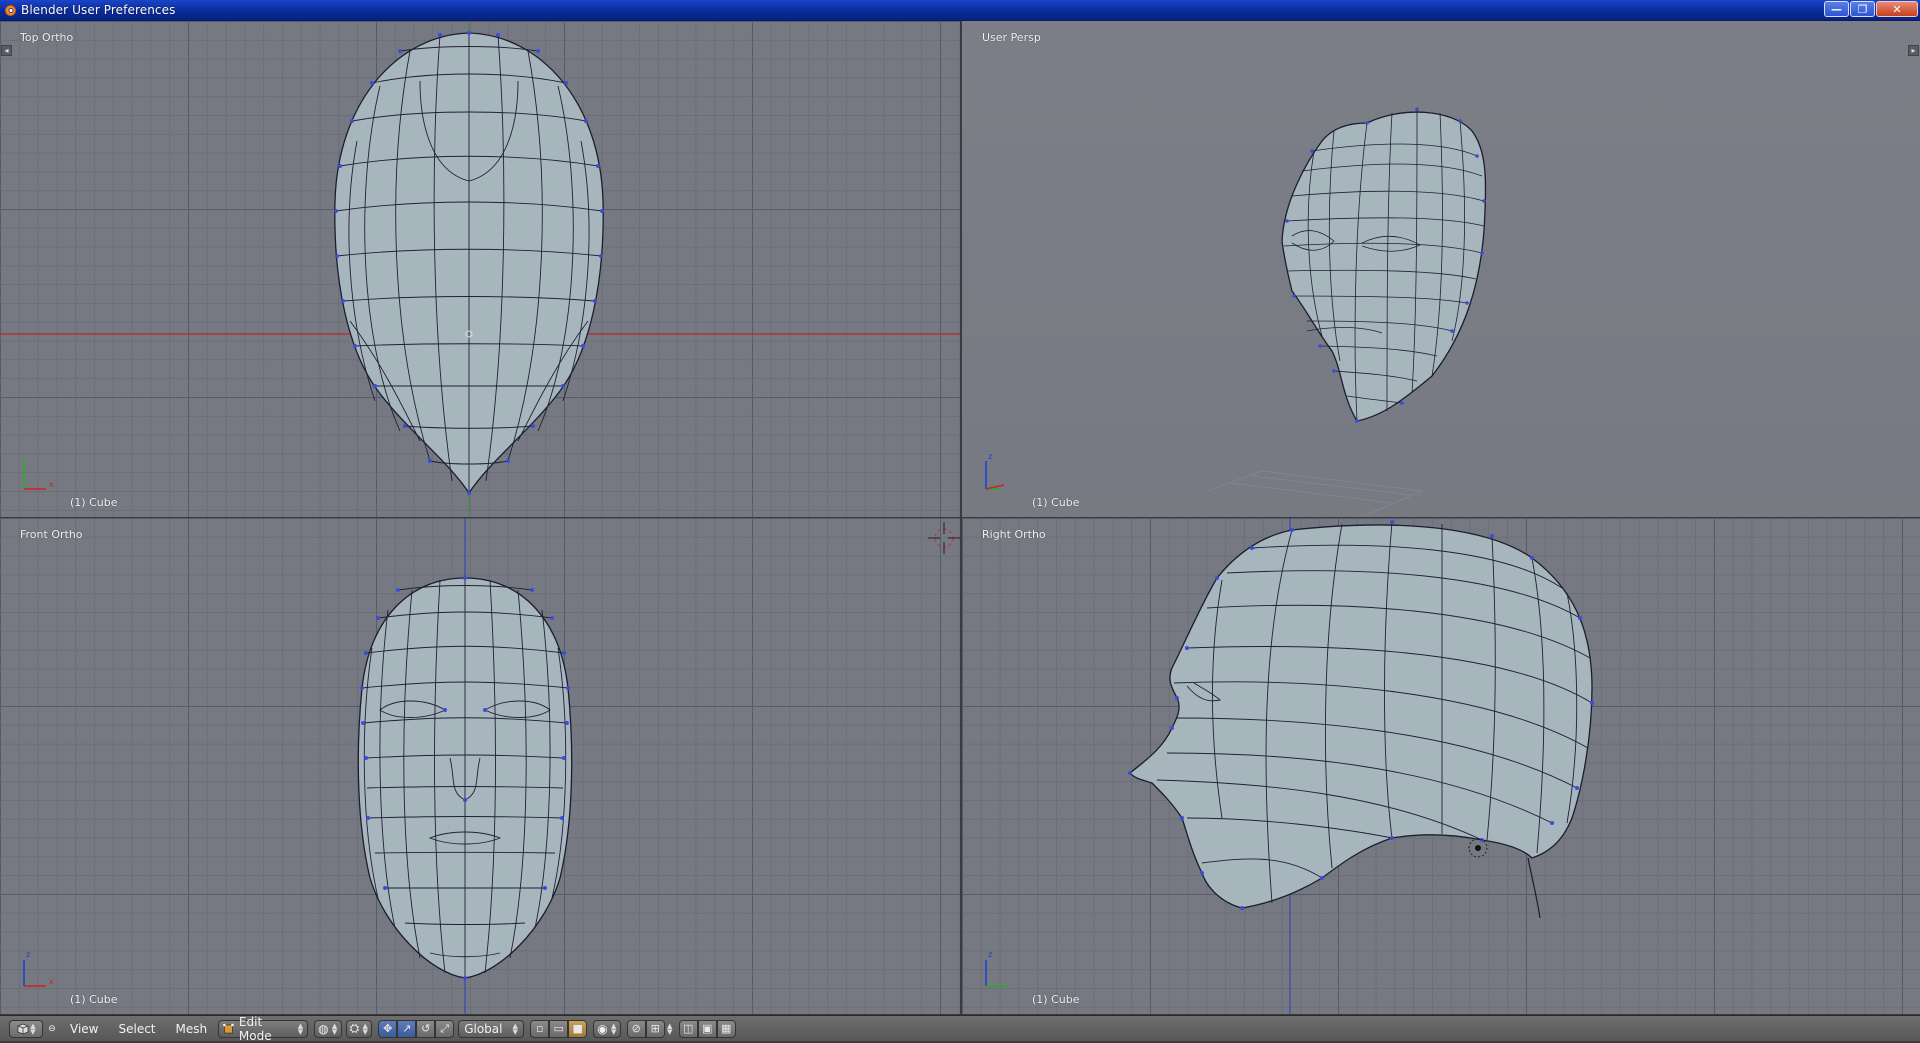  I want to click on close-icon: ✕, so click(1897, 9).